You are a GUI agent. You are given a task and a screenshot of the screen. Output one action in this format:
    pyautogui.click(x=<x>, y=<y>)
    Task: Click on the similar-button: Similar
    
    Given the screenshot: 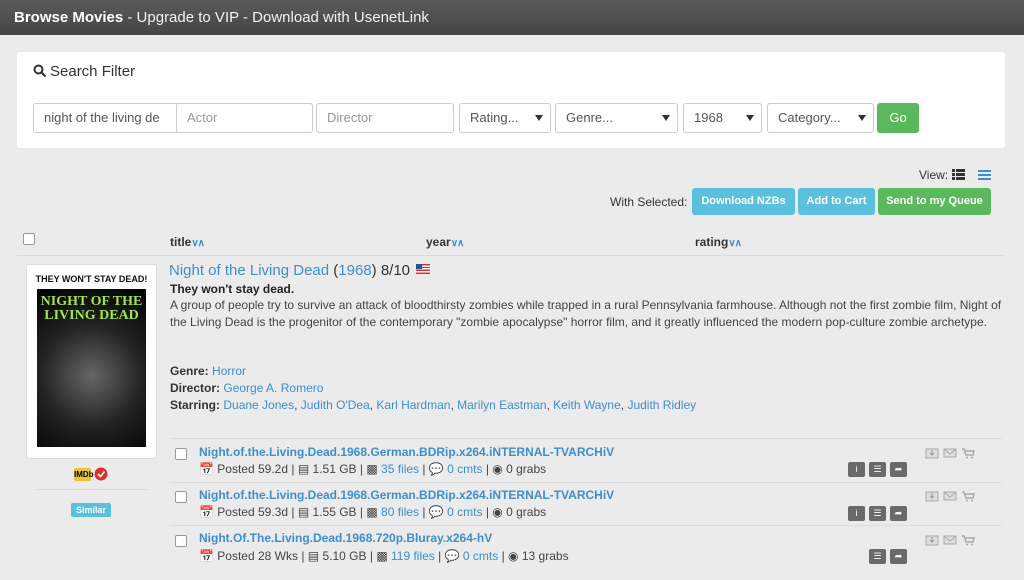 What is the action you would take?
    pyautogui.click(x=91, y=510)
    